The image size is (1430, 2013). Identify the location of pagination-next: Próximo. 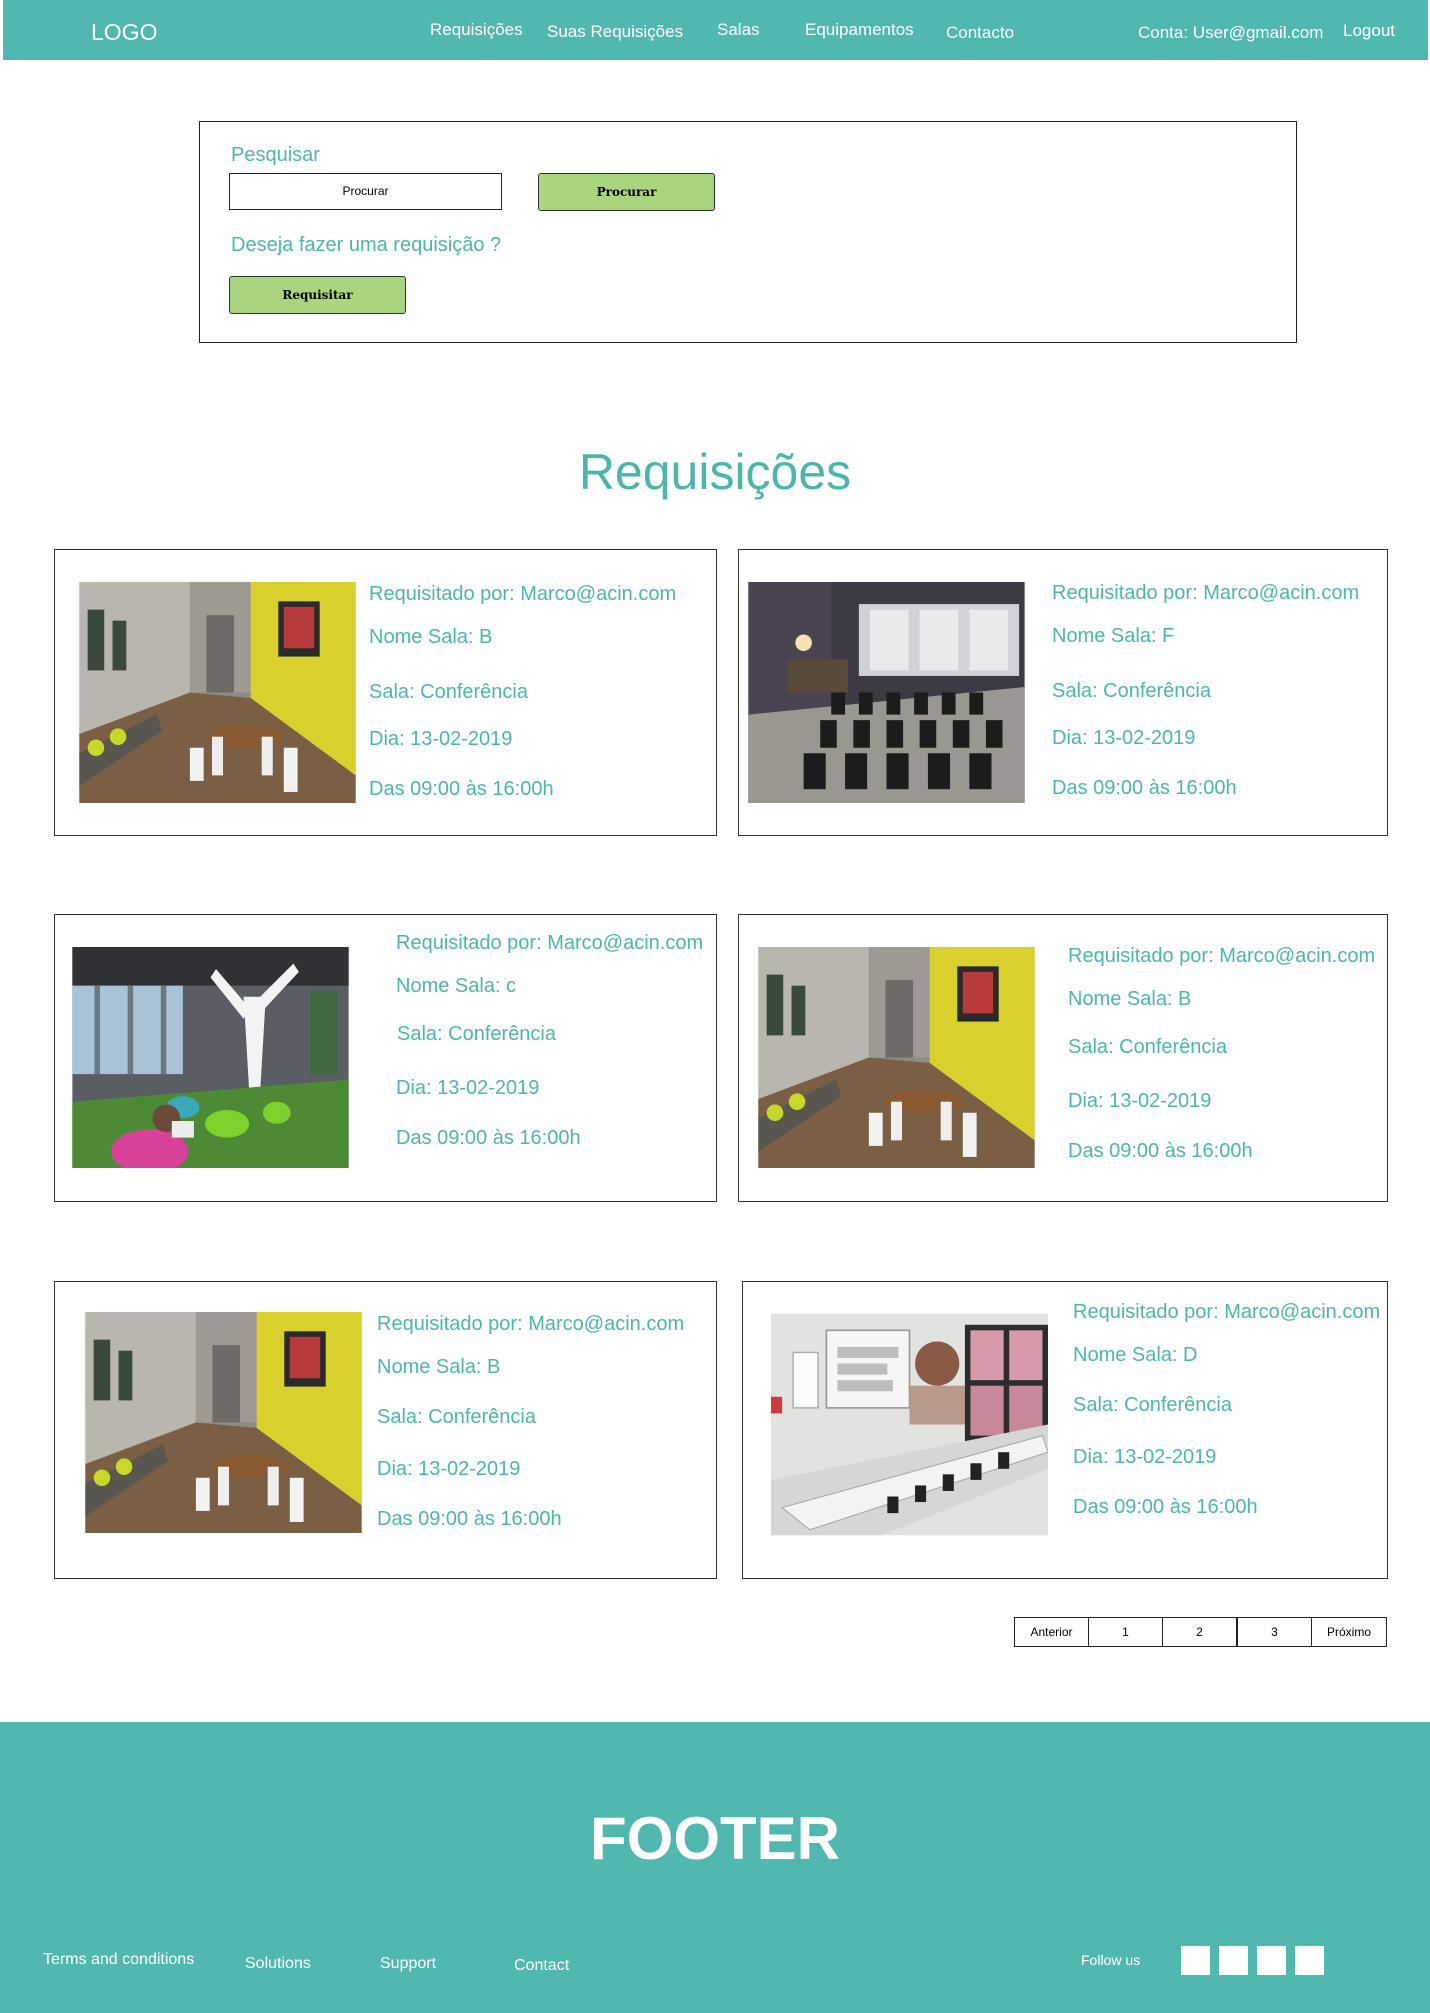
(1349, 1632).